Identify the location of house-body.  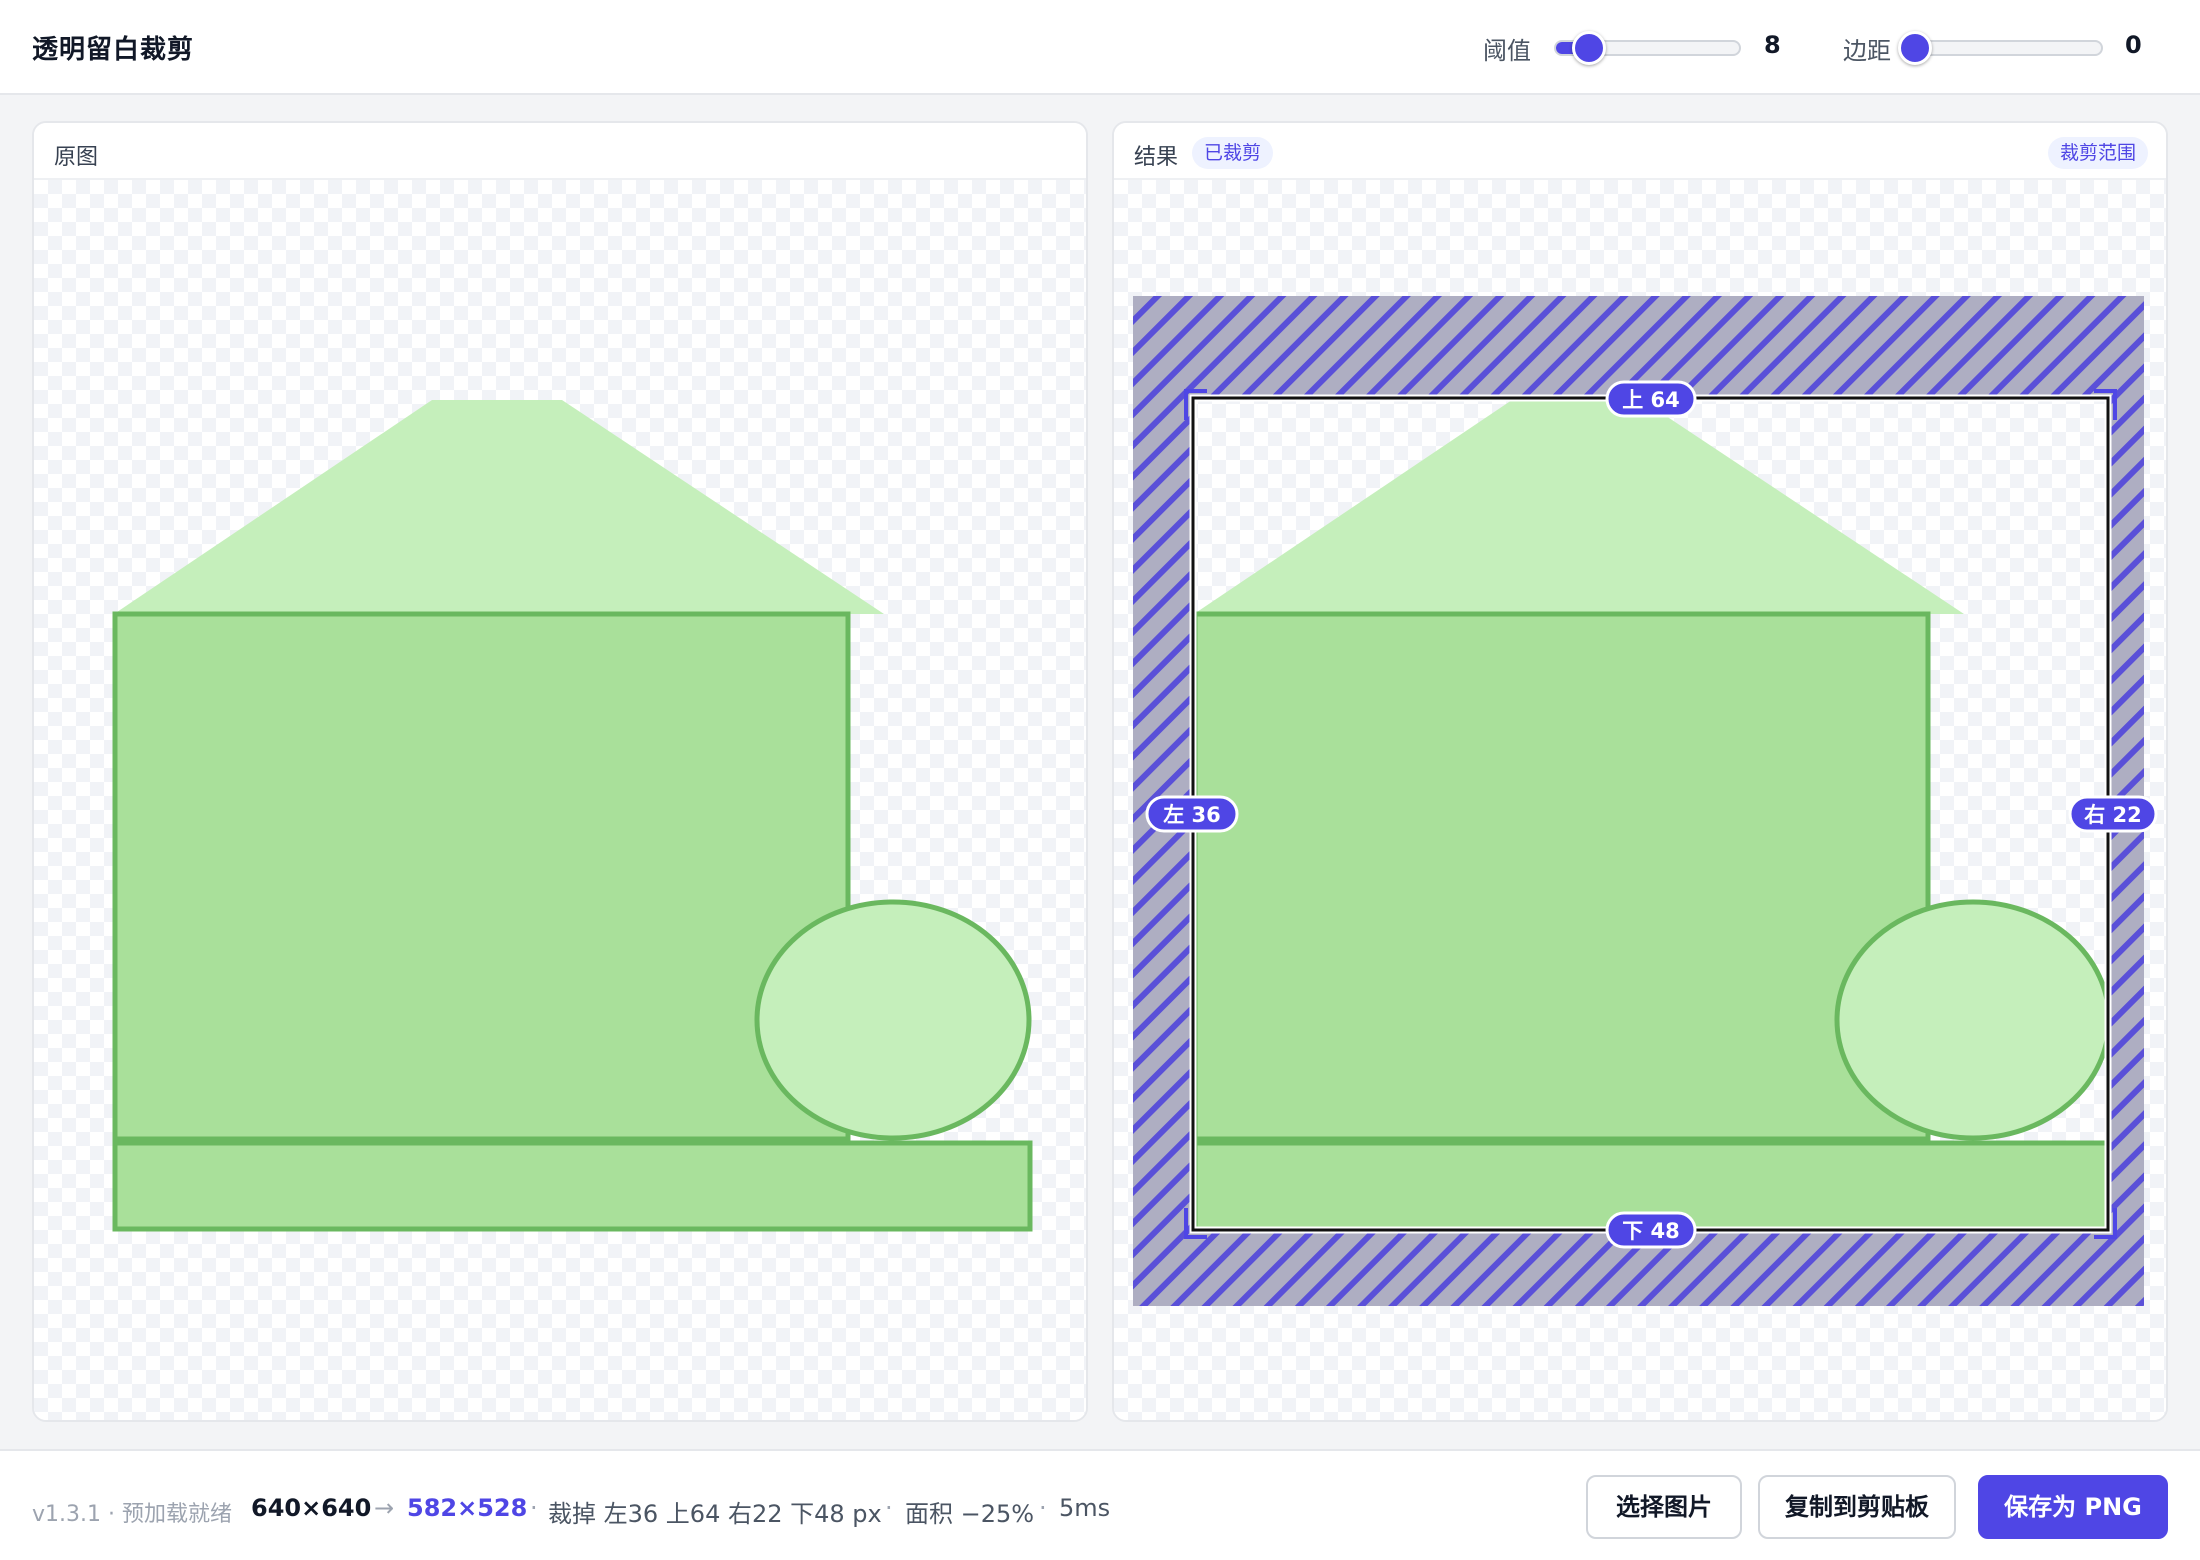
(481, 876).